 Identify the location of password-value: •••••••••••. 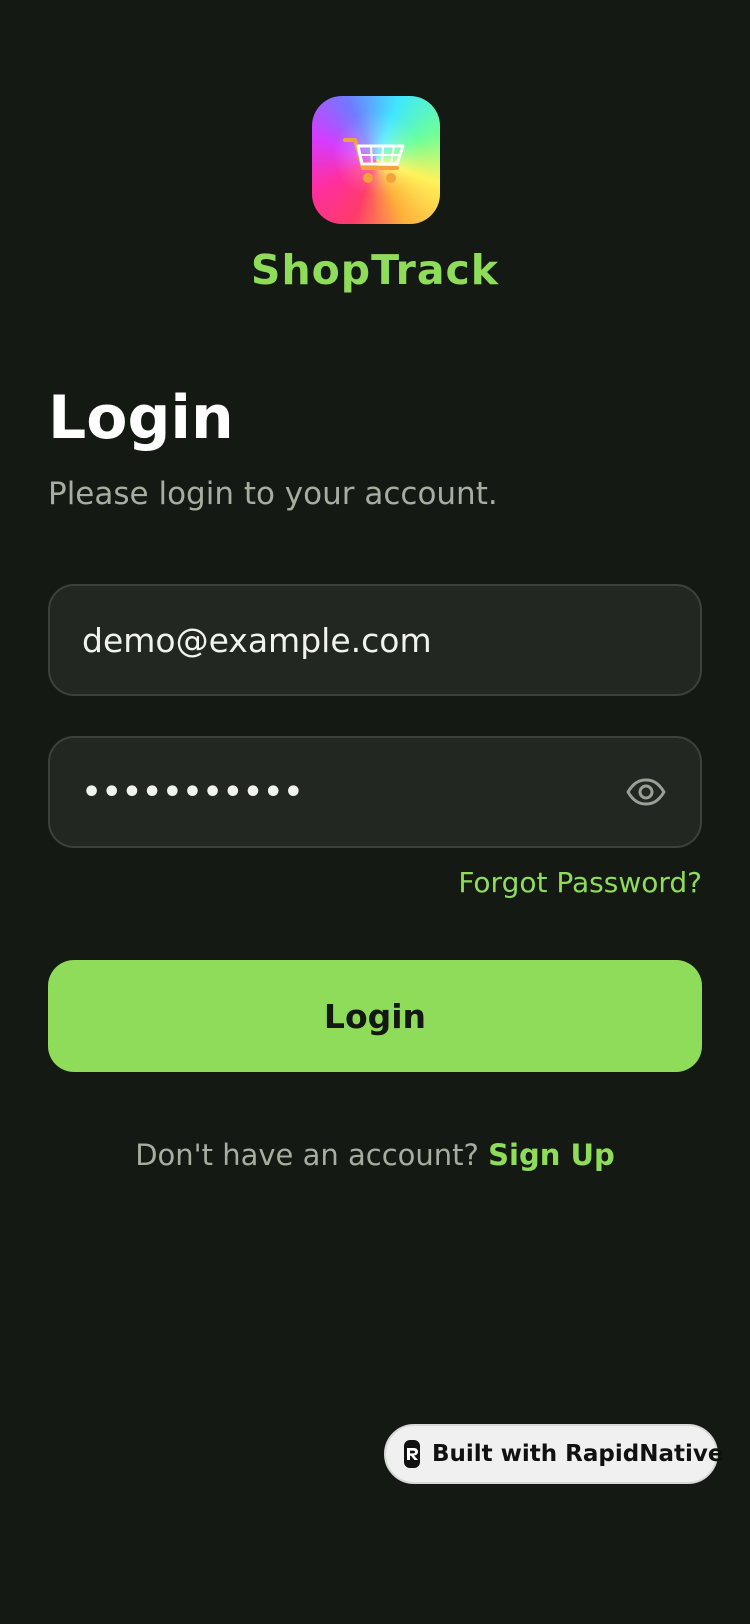
(193, 792).